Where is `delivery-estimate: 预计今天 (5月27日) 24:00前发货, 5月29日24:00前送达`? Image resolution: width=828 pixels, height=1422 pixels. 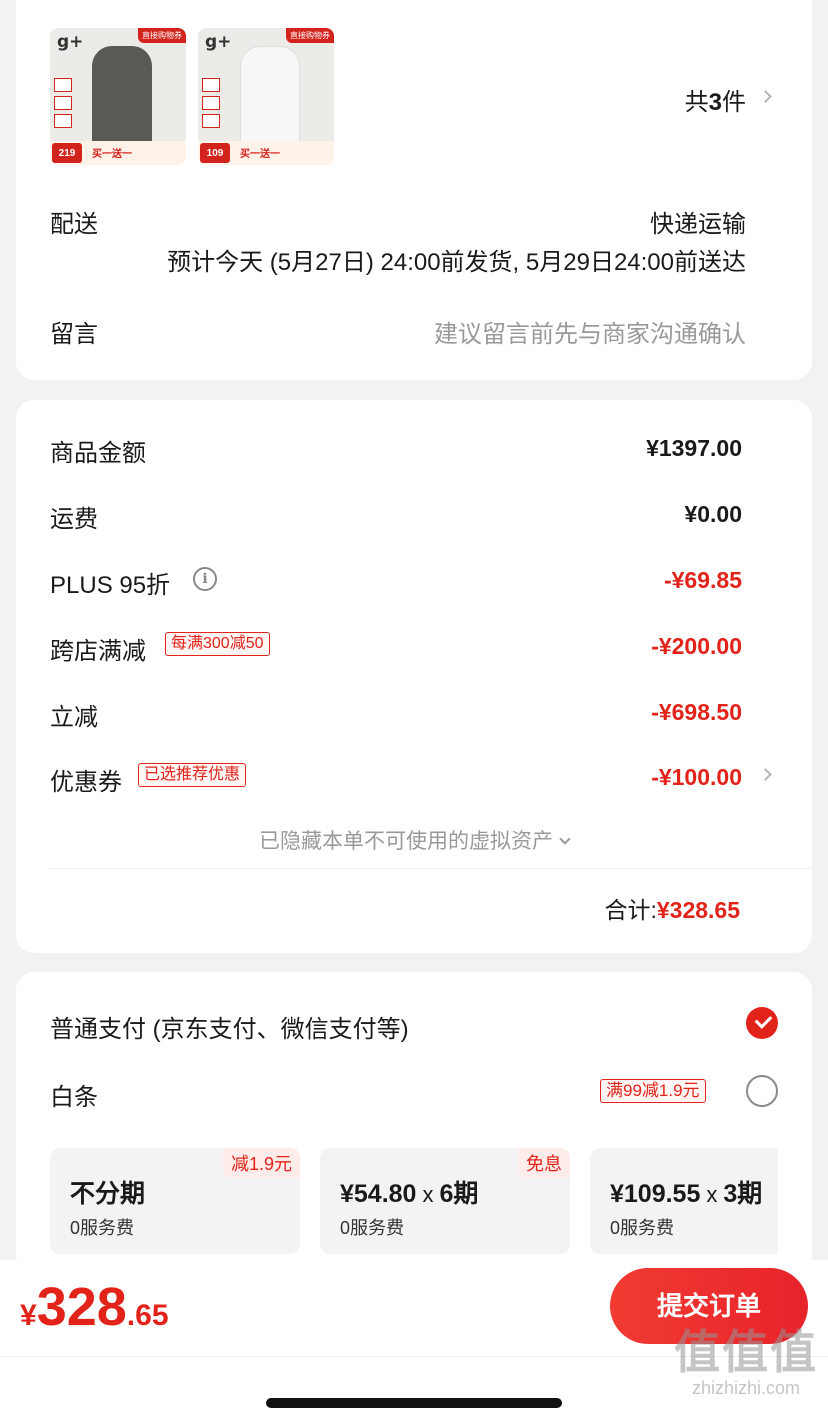 delivery-estimate: 预计今天 (5月27日) 24:00前发货, 5月29日24:00前送达 is located at coordinates (456, 262).